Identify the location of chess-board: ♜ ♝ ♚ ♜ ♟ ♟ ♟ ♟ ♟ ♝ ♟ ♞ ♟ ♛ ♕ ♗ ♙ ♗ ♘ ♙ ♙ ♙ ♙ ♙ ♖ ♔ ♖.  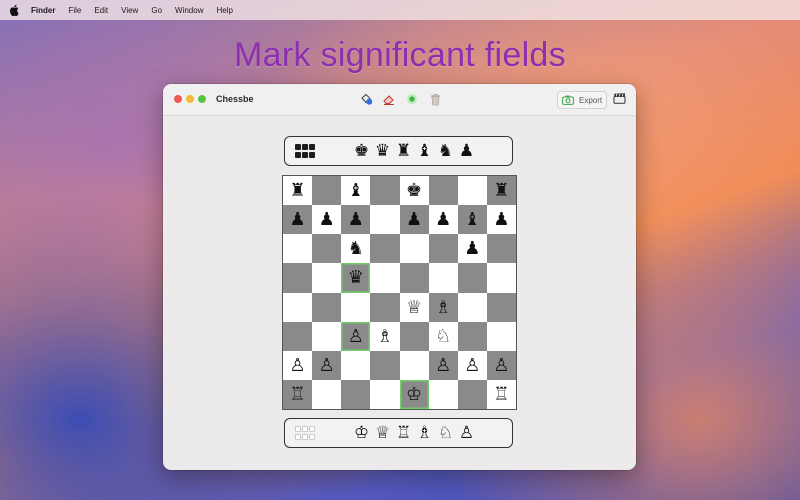
(399, 292).